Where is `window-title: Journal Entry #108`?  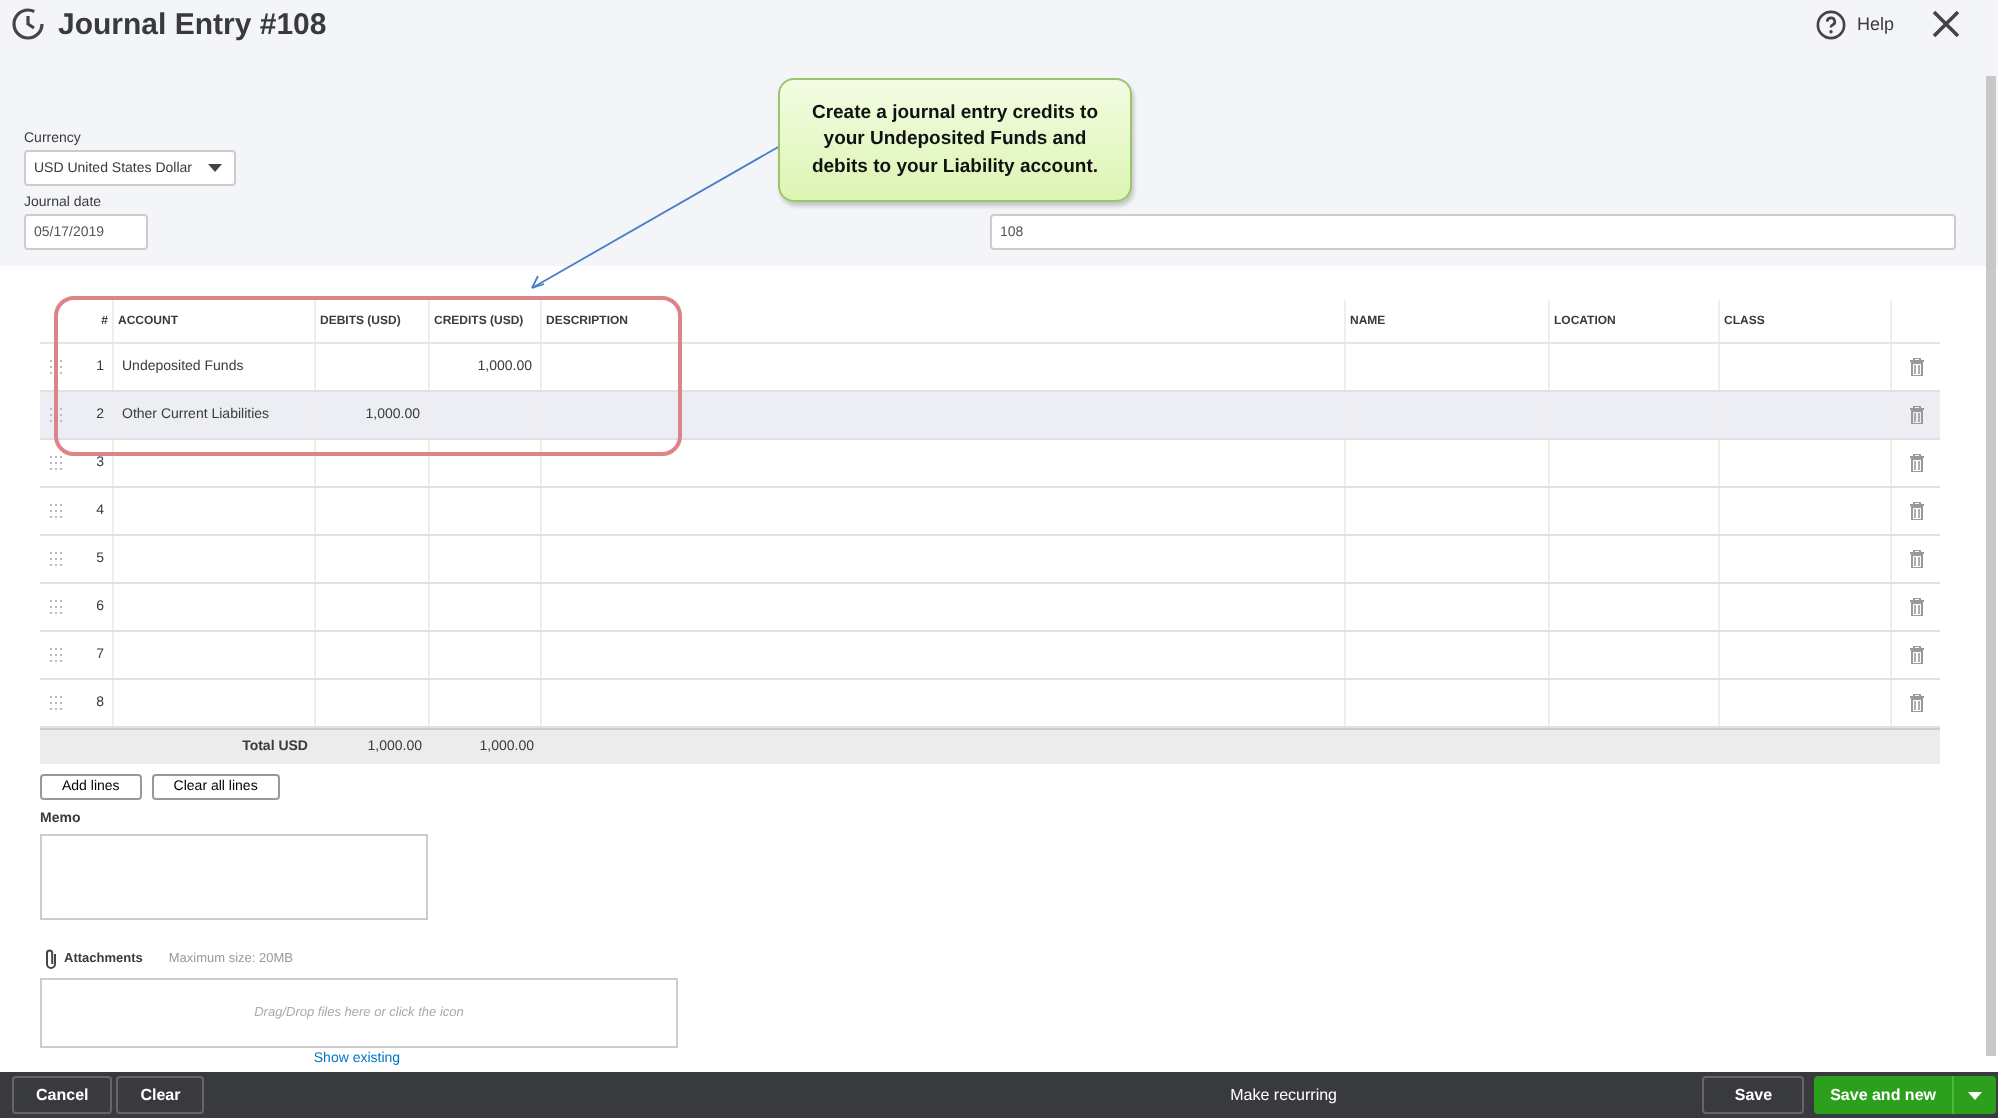
window-title: Journal Entry #108 is located at coordinates (192, 24).